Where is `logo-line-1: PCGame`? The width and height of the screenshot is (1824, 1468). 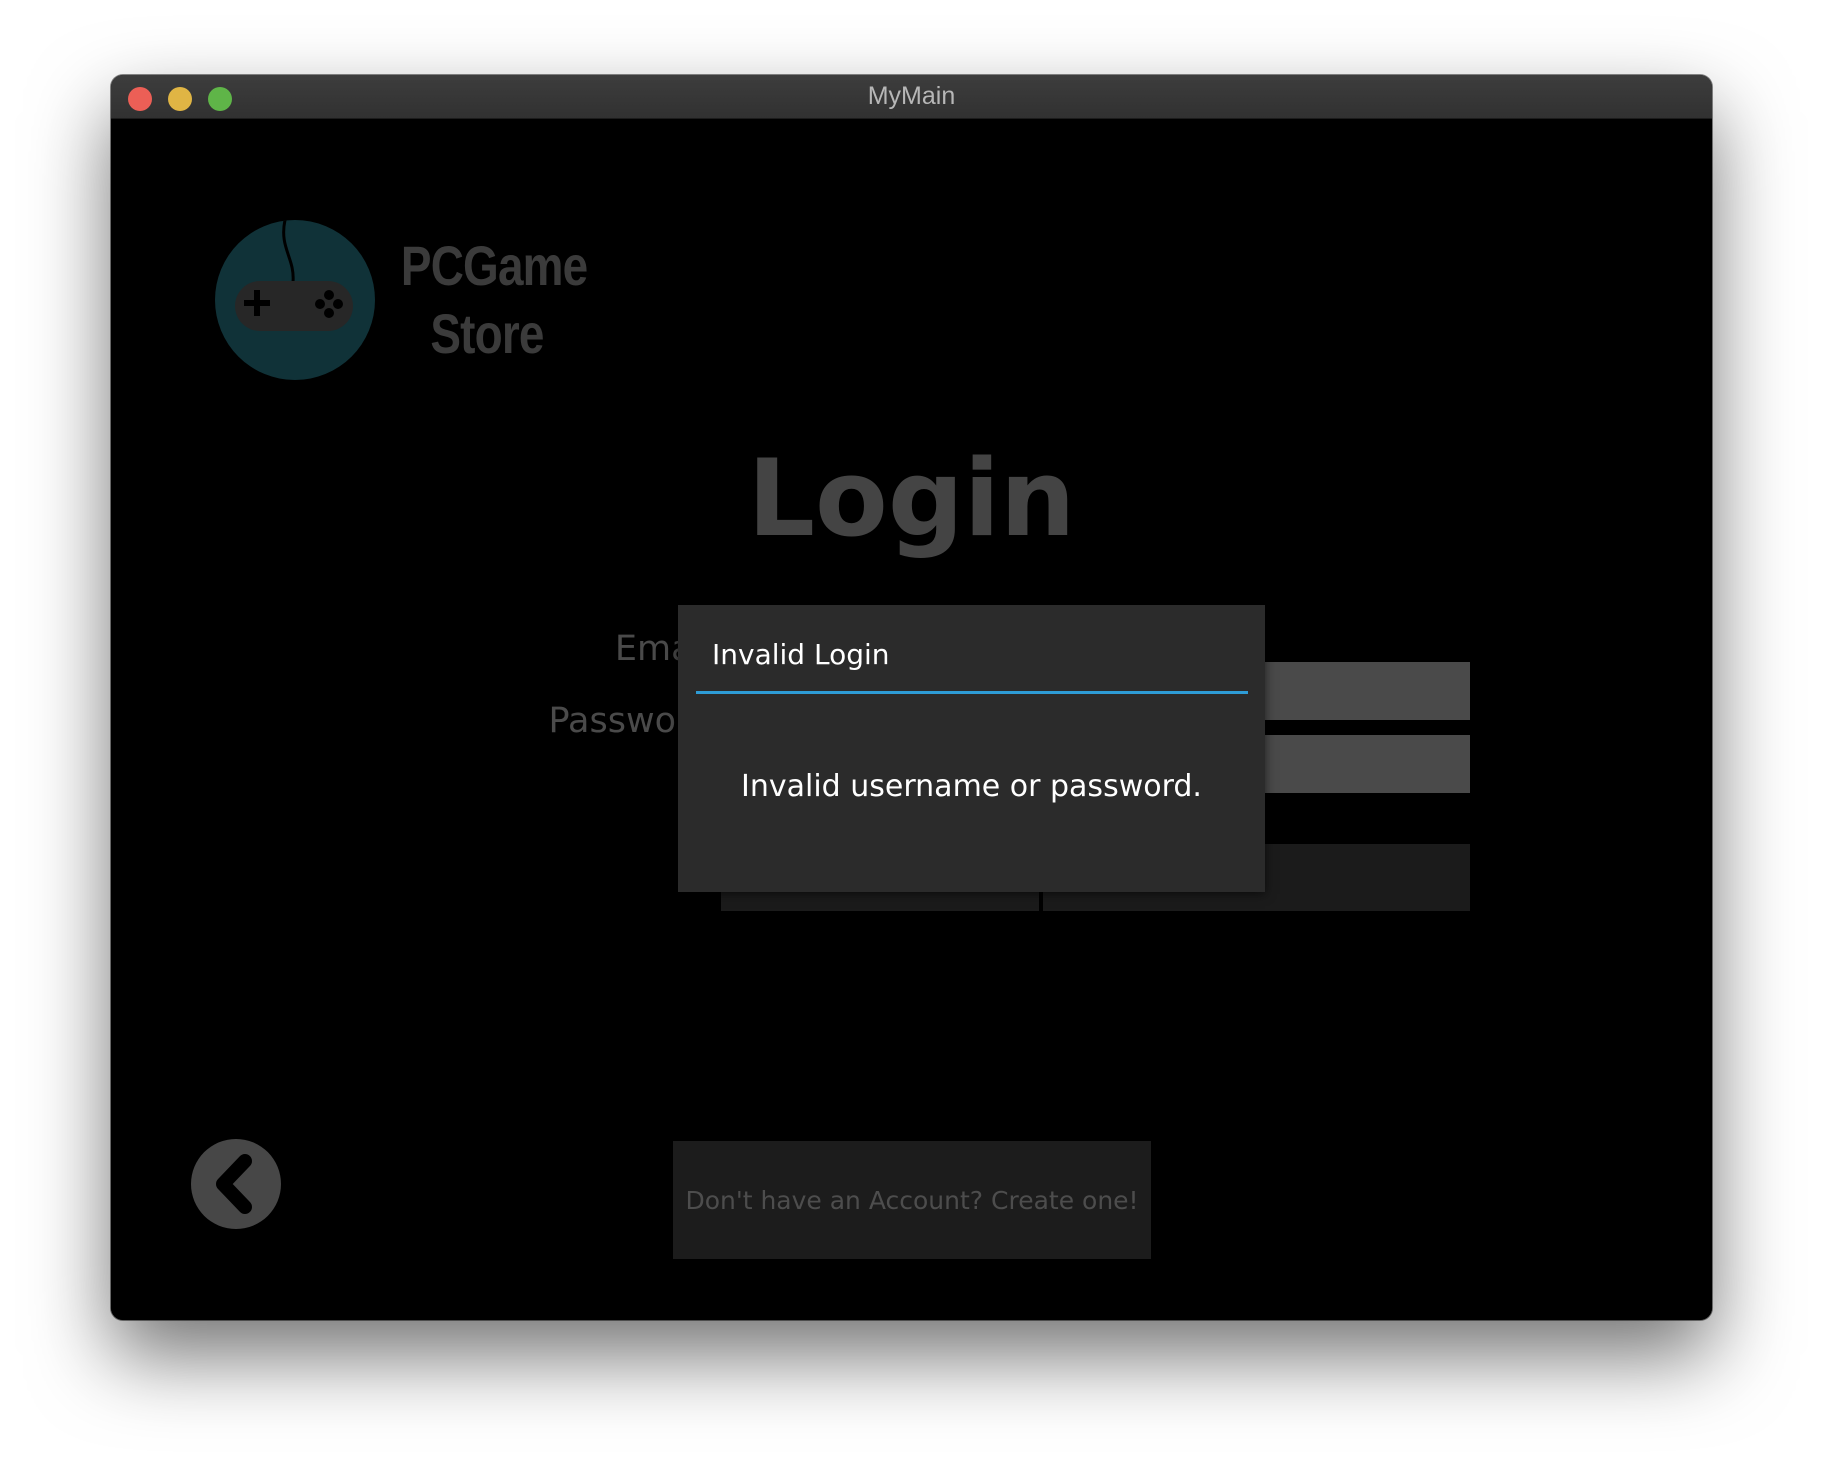
logo-line-1: PCGame is located at coordinates (494, 265).